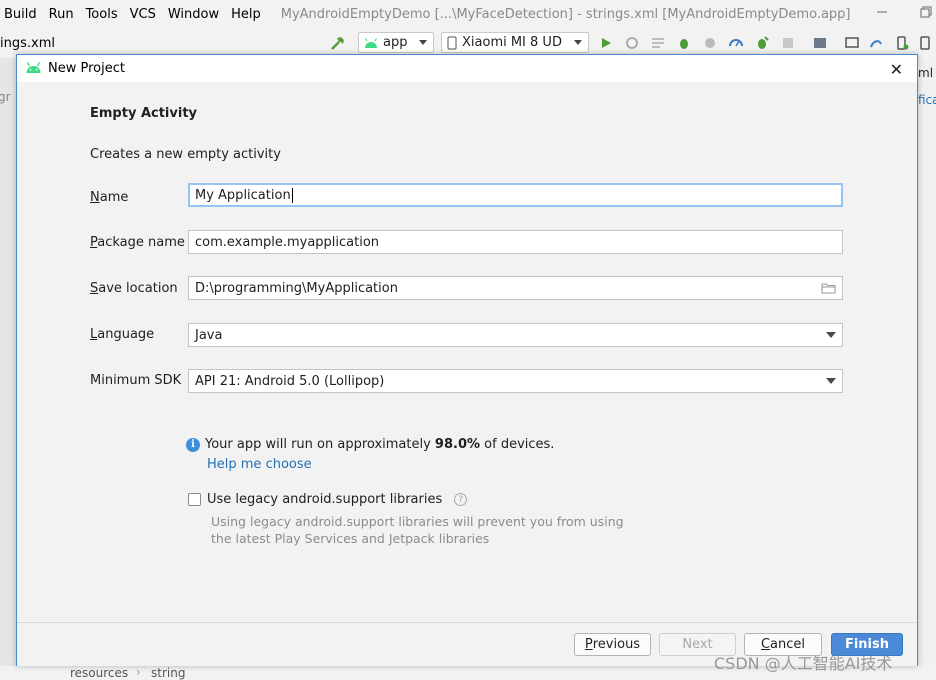 The image size is (936, 680). Describe the element at coordinates (606, 43) in the screenshot. I see `run-icon` at that location.